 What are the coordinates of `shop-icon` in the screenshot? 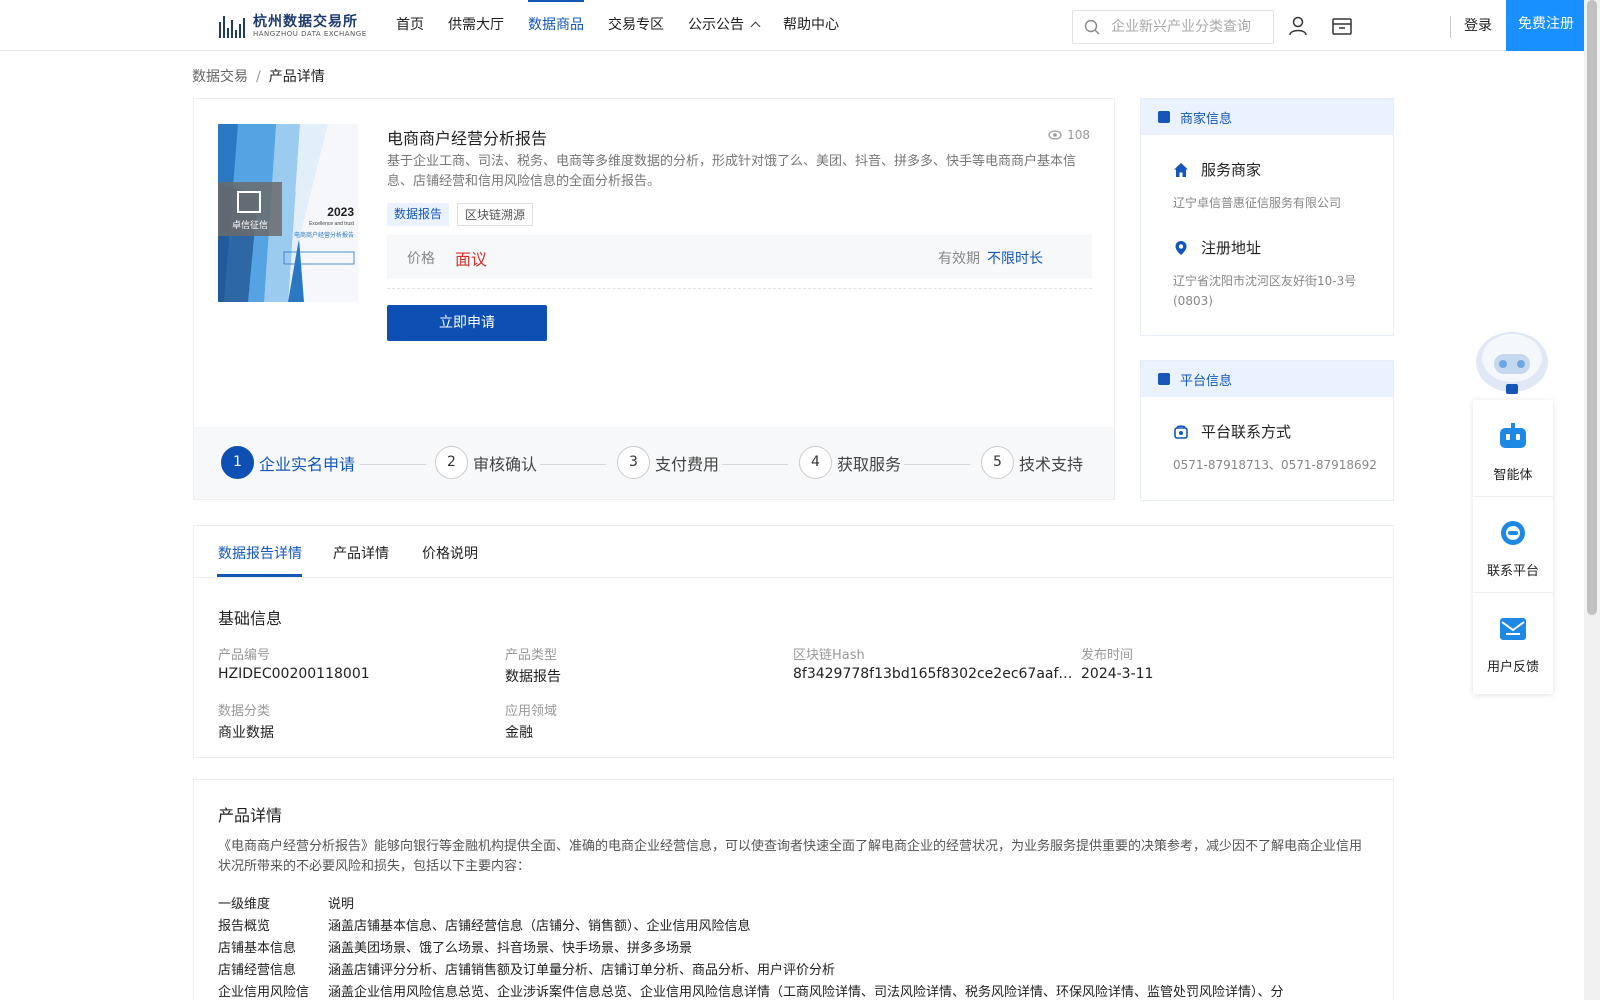 It's located at (1164, 117).